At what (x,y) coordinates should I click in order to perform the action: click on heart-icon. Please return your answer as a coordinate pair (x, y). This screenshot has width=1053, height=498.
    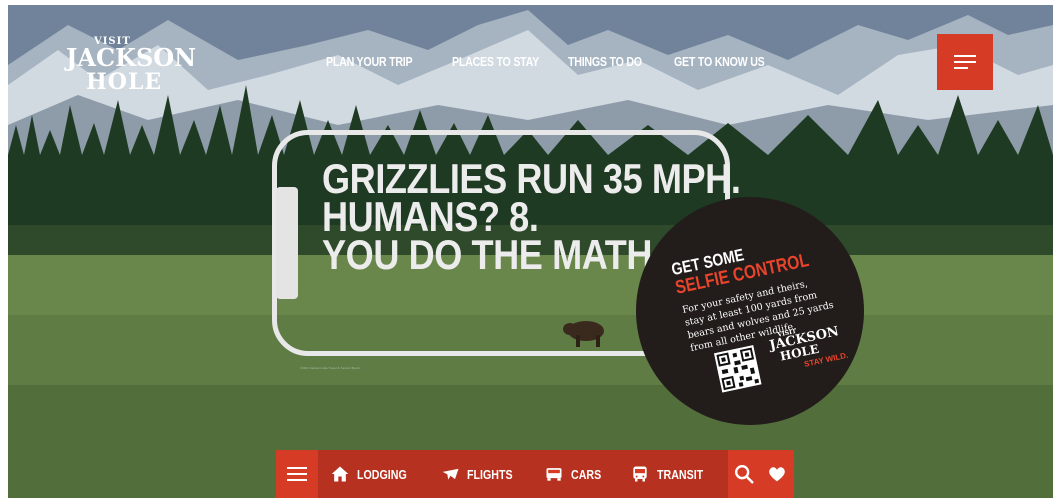
    Looking at the image, I should click on (777, 474).